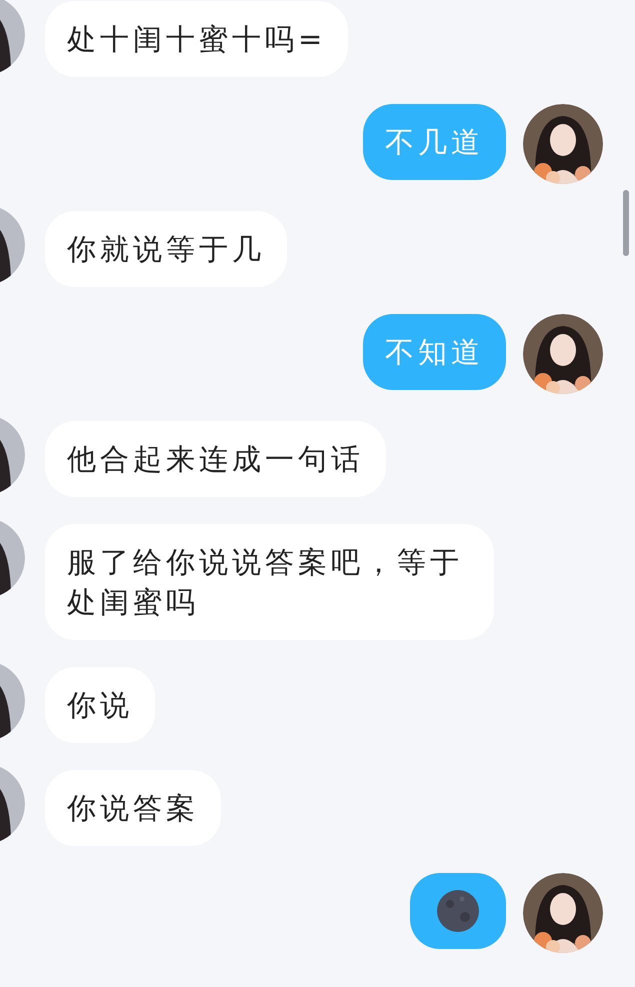 The height and width of the screenshot is (987, 635). I want to click on scrollbar, so click(626, 223).